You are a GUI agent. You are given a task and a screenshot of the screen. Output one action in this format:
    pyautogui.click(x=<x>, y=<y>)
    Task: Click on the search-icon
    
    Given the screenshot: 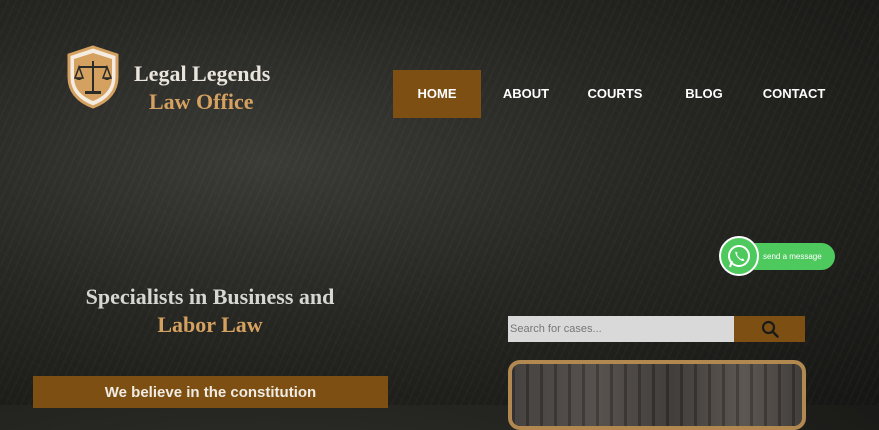 What is the action you would take?
    pyautogui.click(x=770, y=329)
    